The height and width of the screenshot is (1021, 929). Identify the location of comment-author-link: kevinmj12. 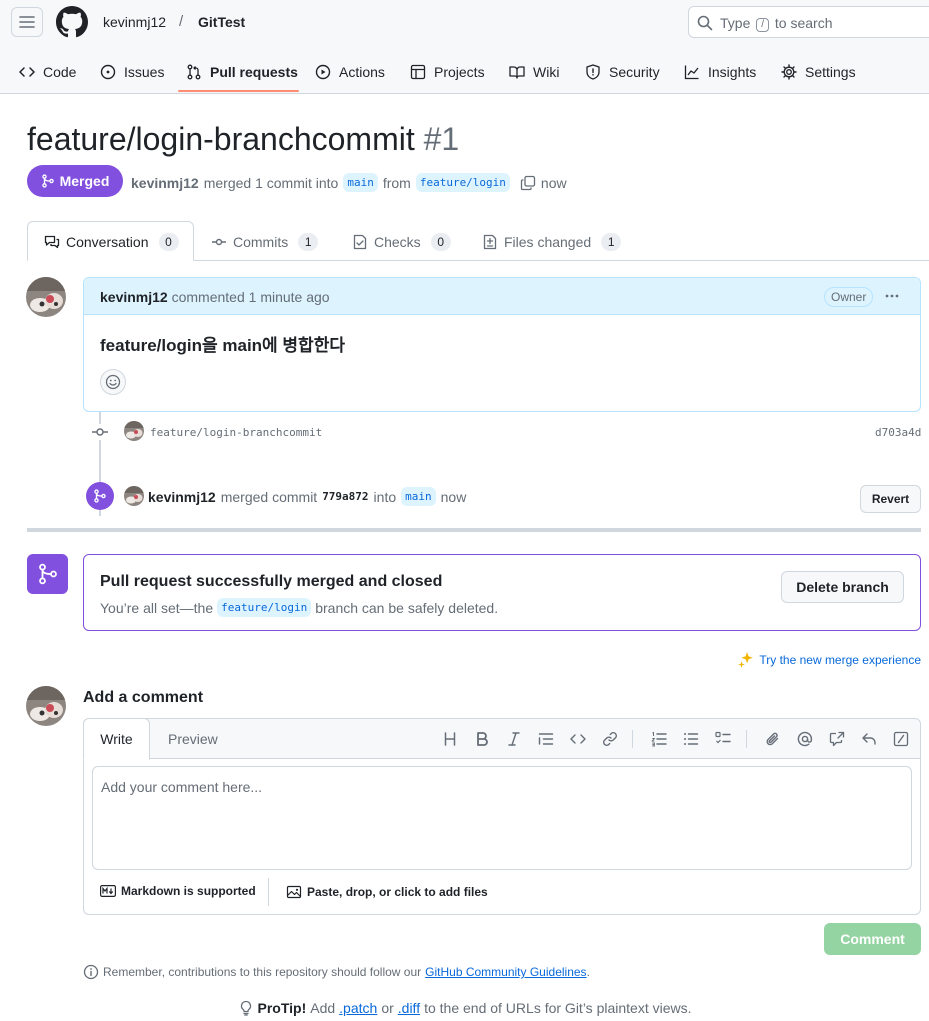
(134, 297).